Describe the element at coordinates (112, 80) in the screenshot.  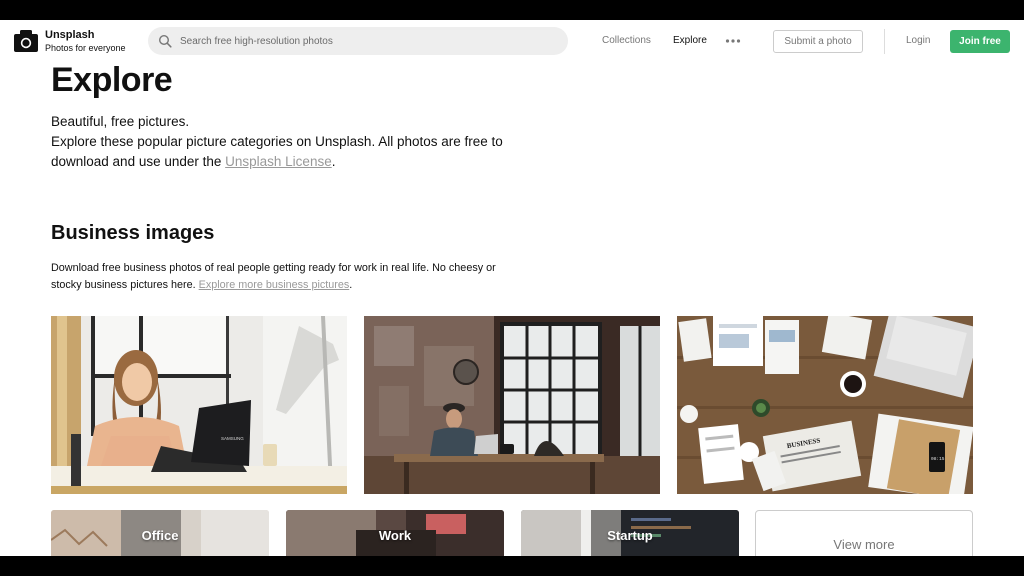
I see `page-title: Explore` at that location.